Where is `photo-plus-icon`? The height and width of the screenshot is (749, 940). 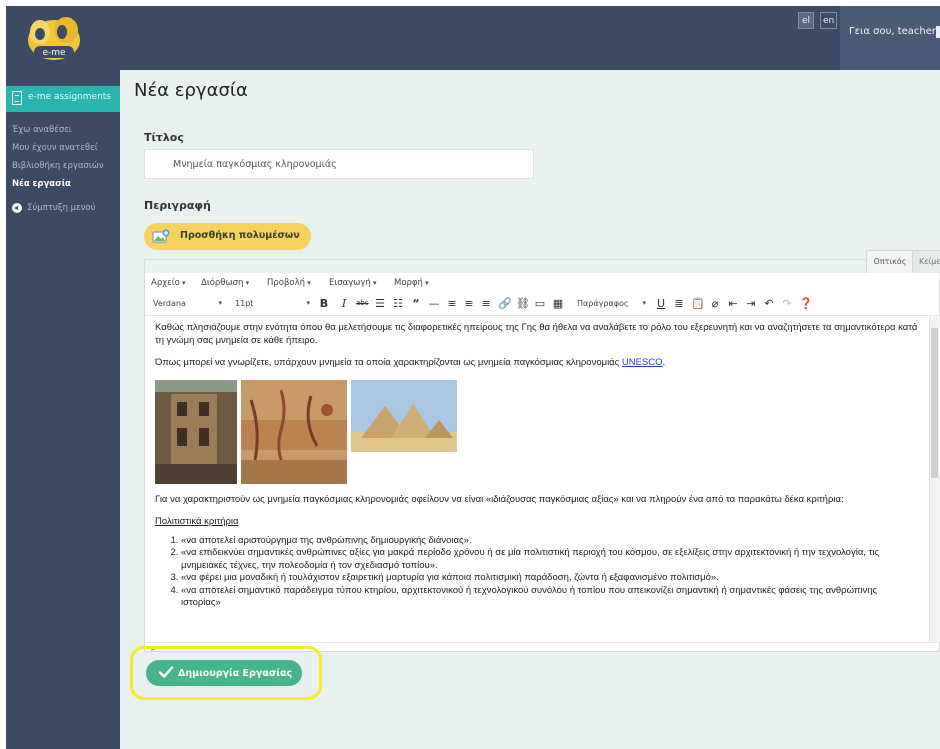 photo-plus-icon is located at coordinates (161, 236).